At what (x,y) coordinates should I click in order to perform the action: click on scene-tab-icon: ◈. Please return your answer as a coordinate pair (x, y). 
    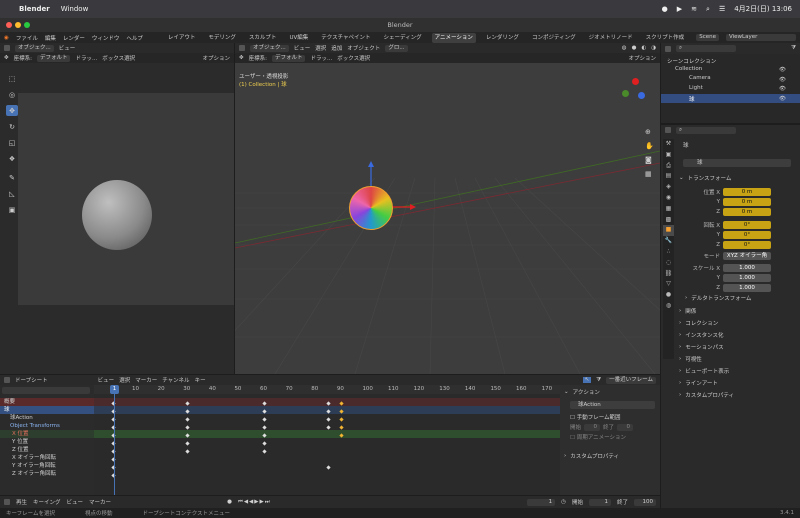
    Looking at the image, I should click on (668, 187).